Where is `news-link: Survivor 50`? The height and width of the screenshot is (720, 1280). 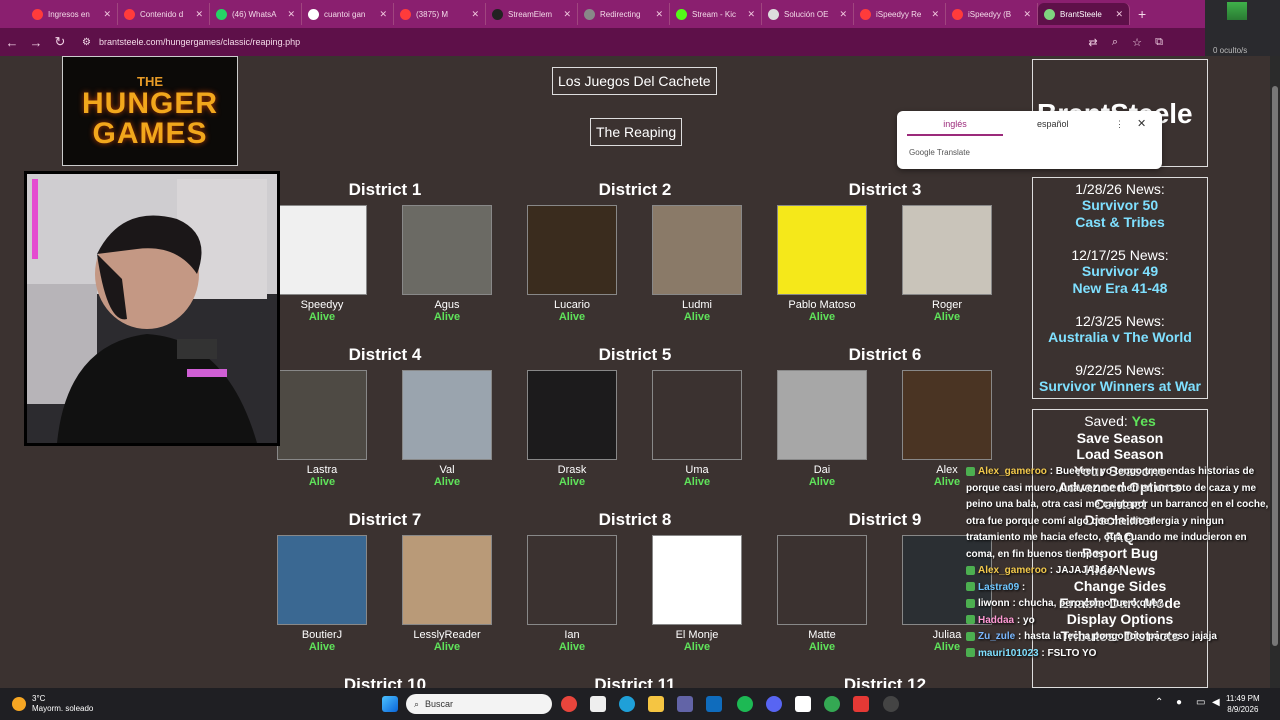
news-link: Survivor 50 is located at coordinates (1120, 205).